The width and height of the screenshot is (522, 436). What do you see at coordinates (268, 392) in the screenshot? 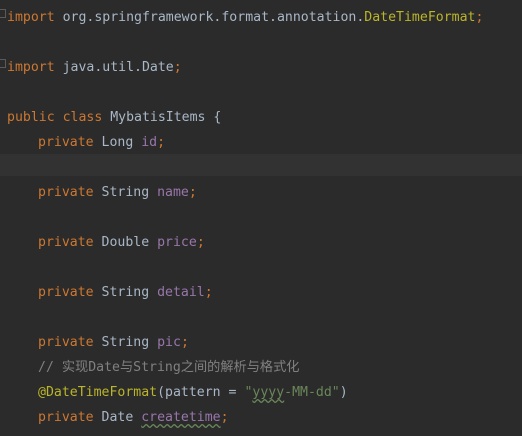
I see `string-value: yyyy` at bounding box center [268, 392].